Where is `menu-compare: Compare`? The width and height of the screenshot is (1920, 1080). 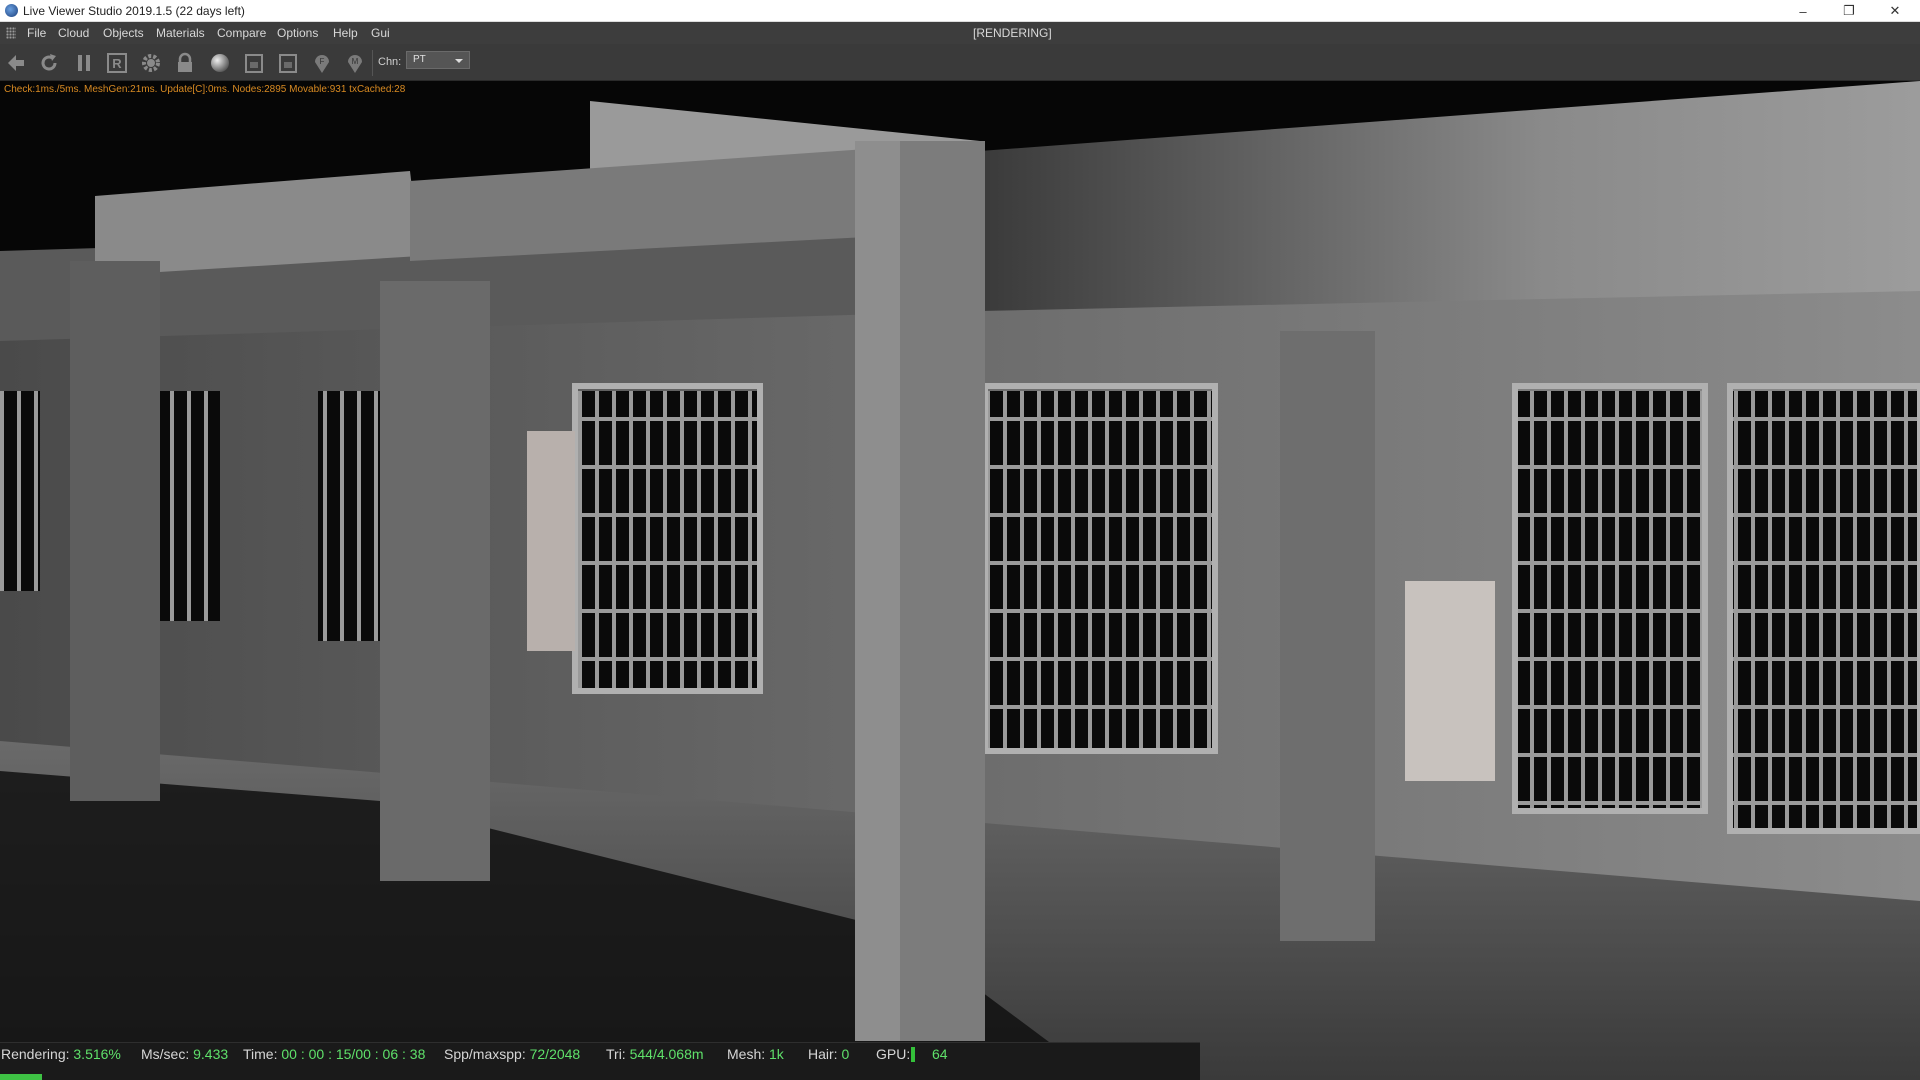
menu-compare: Compare is located at coordinates (241, 33).